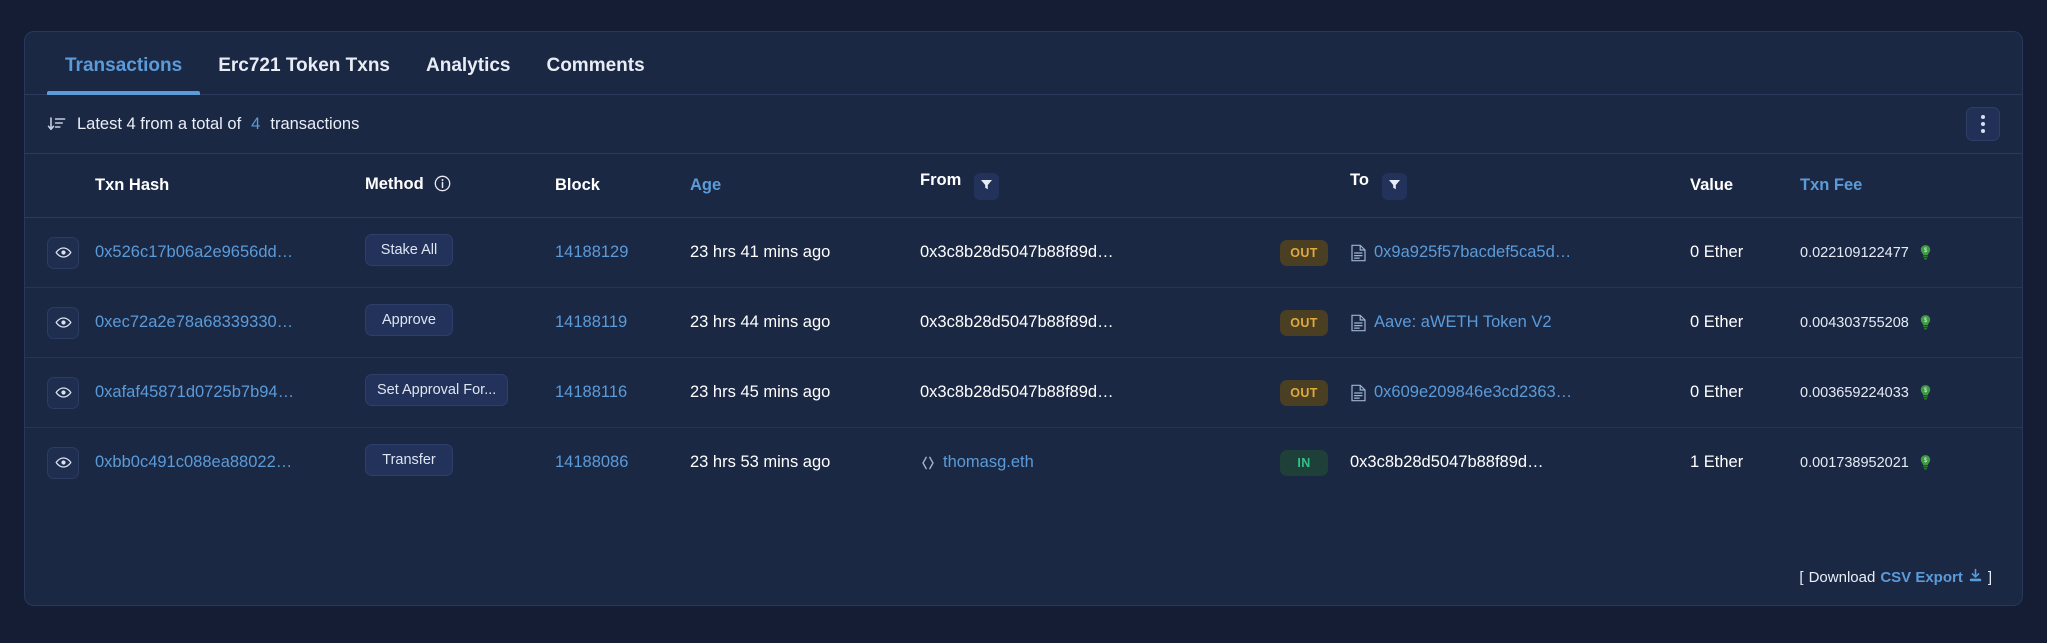 The width and height of the screenshot is (2047, 643). I want to click on tab-erc721-token-txns: Erc721 Token Txns, so click(304, 74).